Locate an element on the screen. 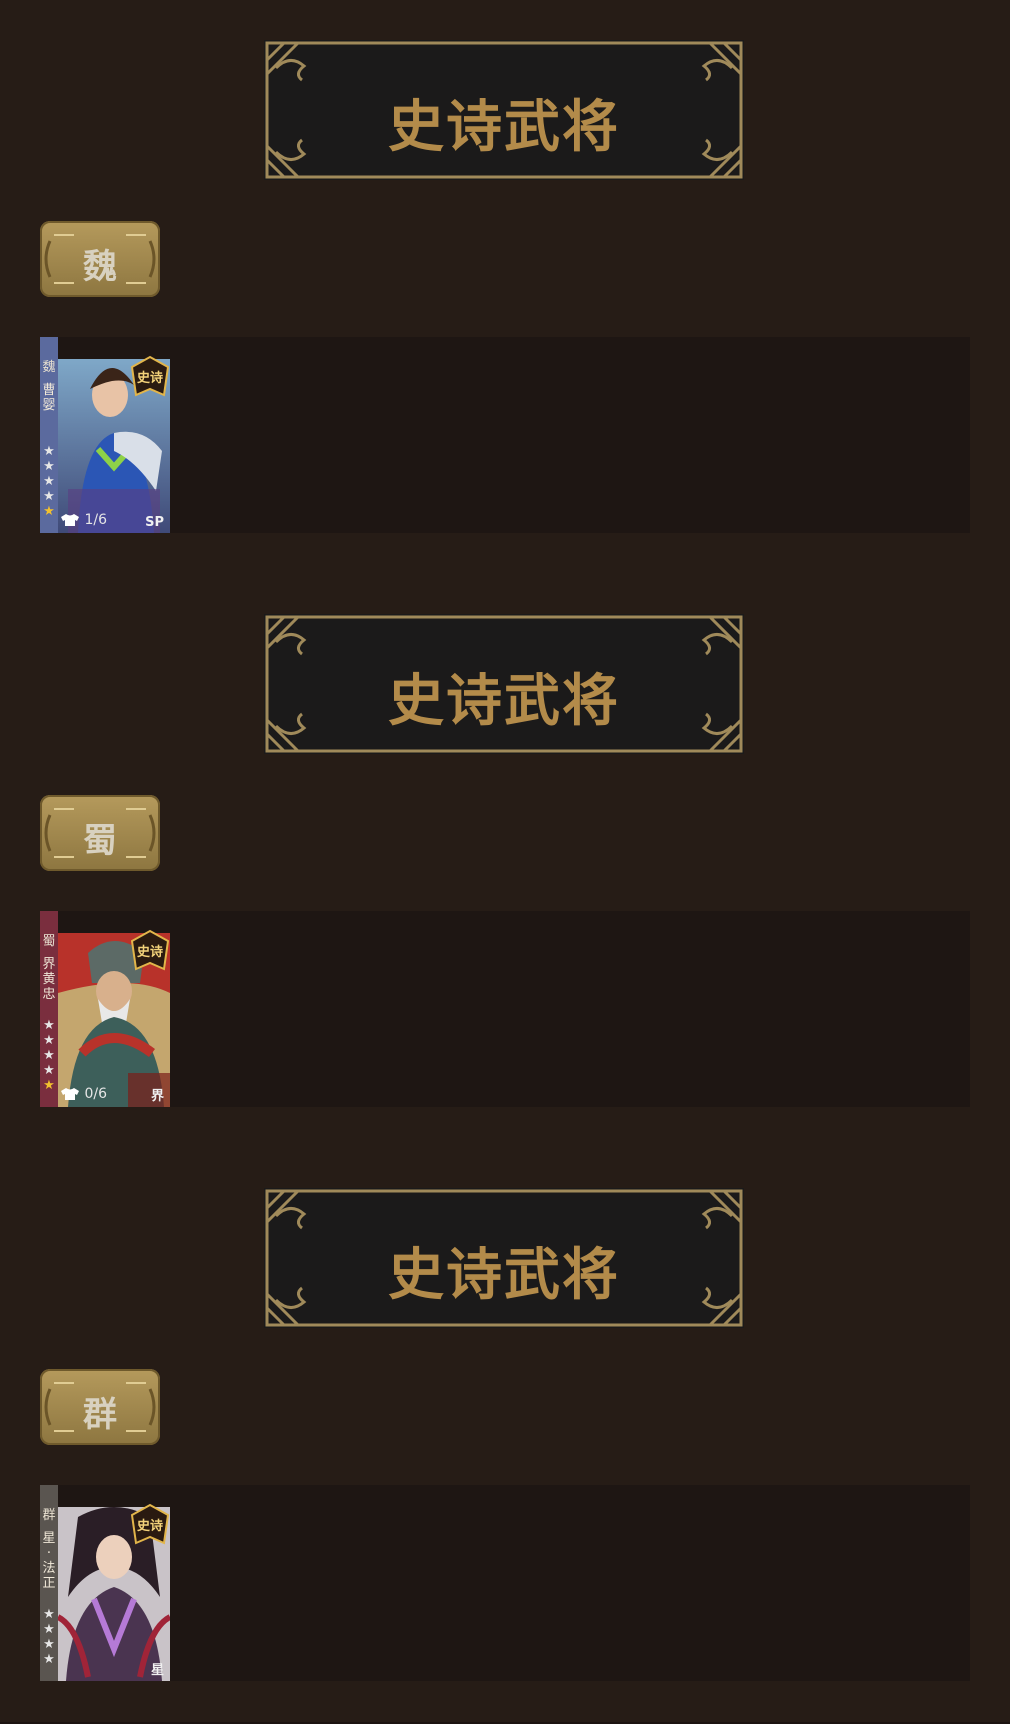 This screenshot has width=1010, height=1724. hero-list: 蜀 界黄忠 ★ ★ ★ ★ ★ 史诗 0/6 界 is located at coordinates (505, 1009).